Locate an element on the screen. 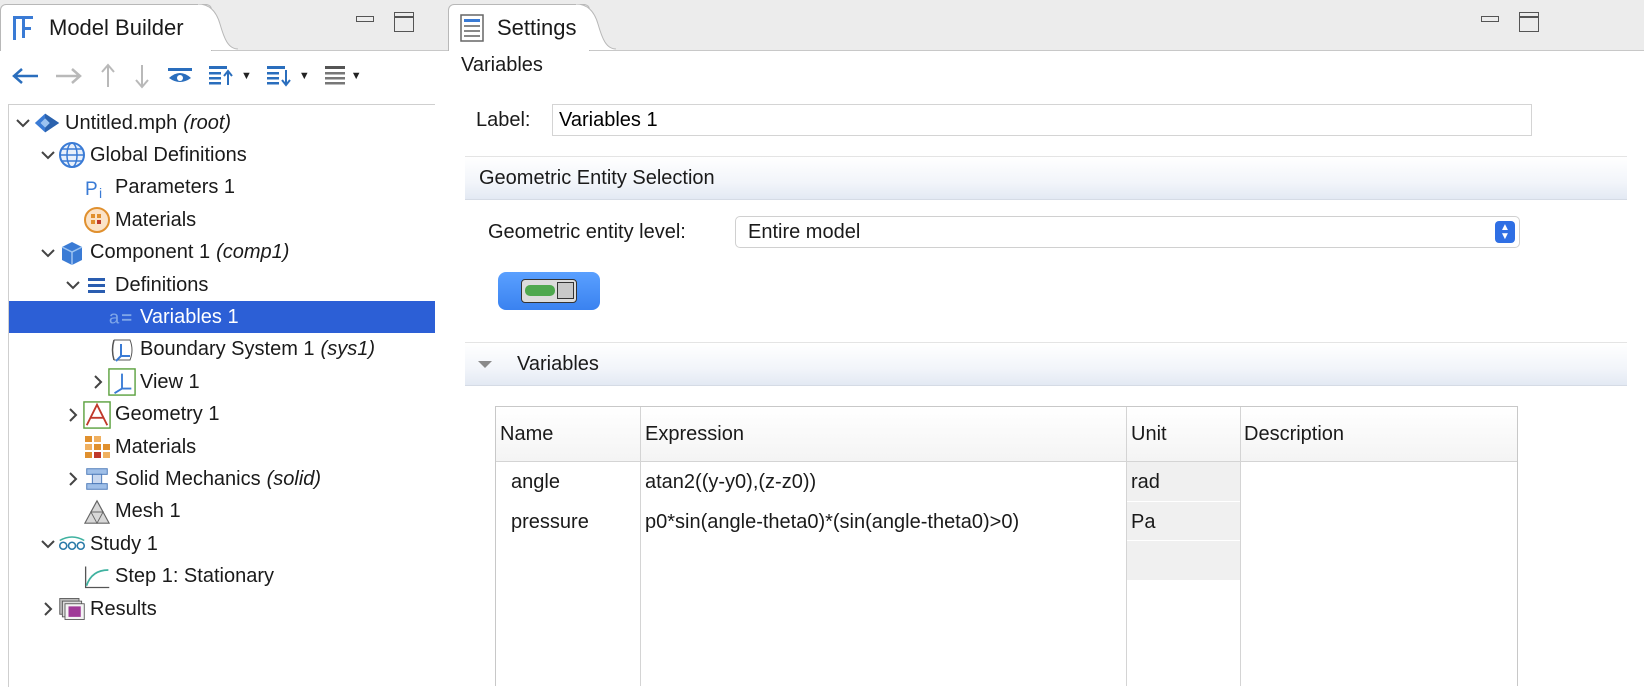 The width and height of the screenshot is (1644, 687). svg-text: a is located at coordinates (114, 317).